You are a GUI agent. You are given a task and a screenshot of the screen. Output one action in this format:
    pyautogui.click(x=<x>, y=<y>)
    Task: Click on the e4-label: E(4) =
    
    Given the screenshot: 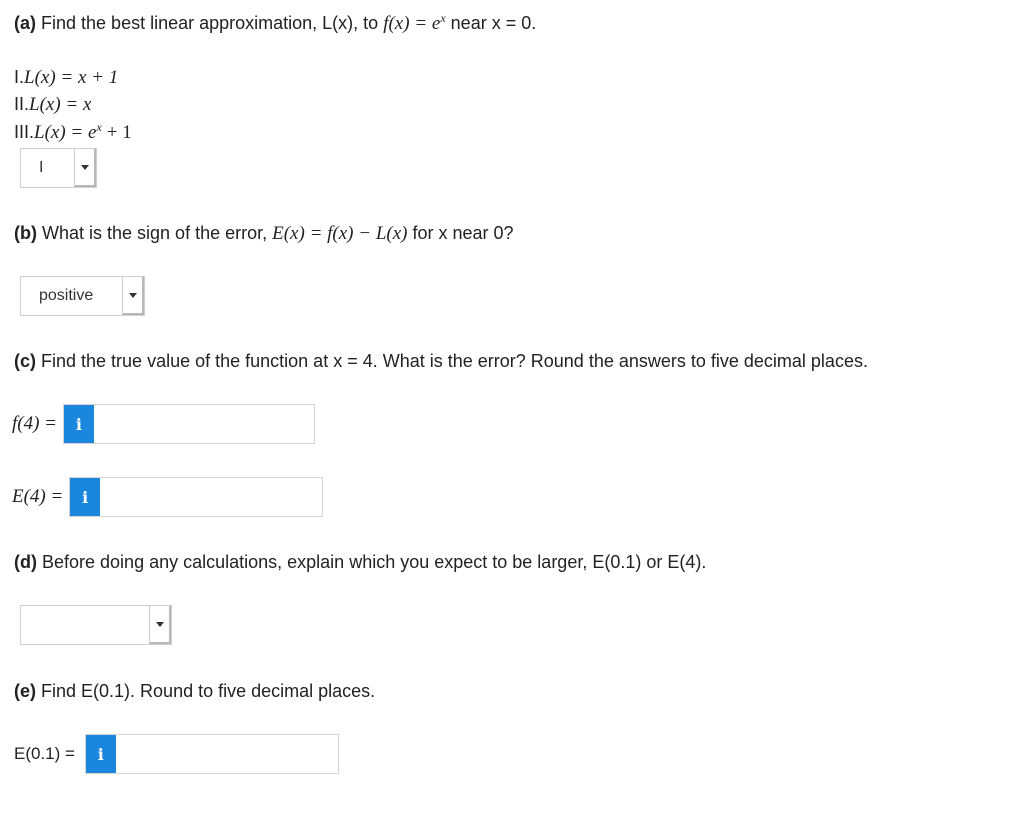 What is the action you would take?
    pyautogui.click(x=38, y=496)
    